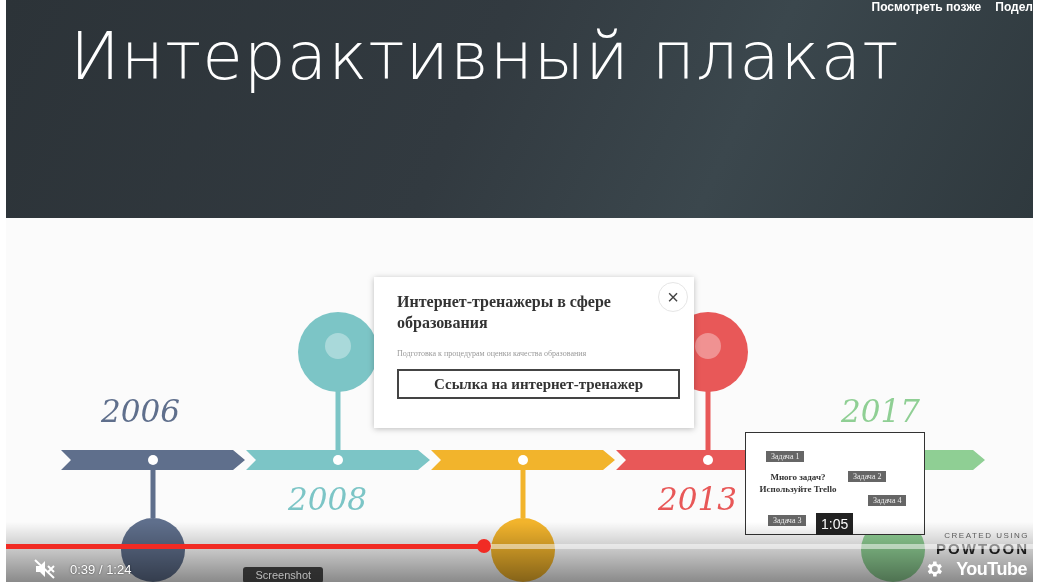 The height and width of the screenshot is (582, 1037). I want to click on progress-handle, so click(483, 546).